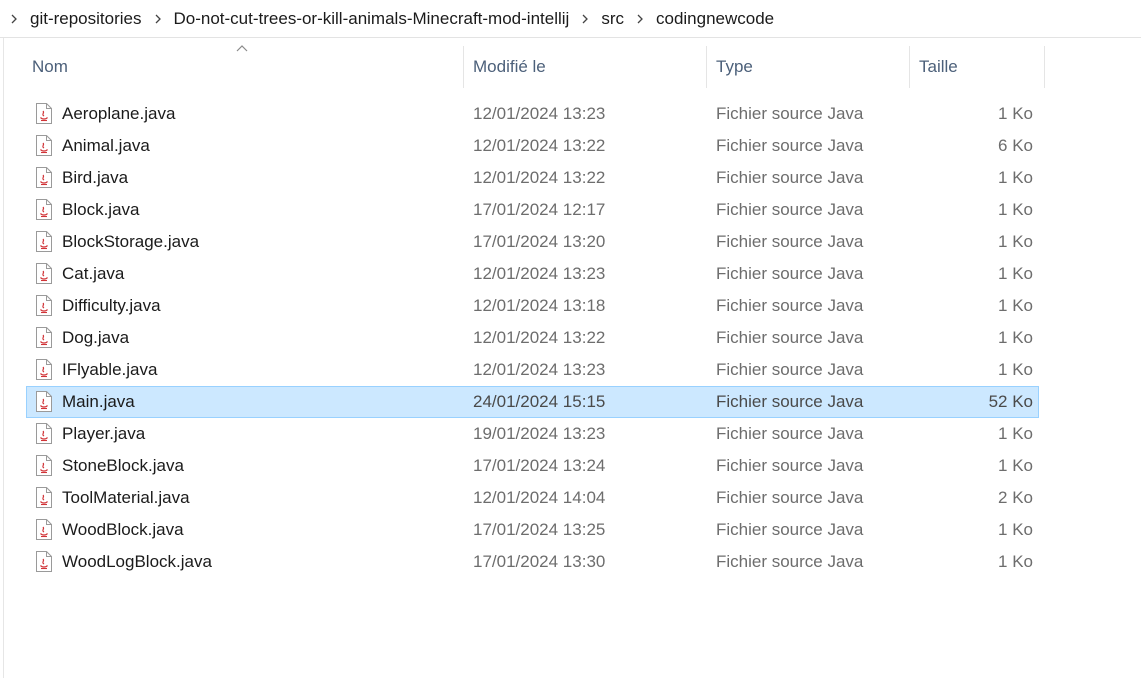 This screenshot has height=678, width=1141. I want to click on file-name: ToolMaterial.java, so click(126, 497).